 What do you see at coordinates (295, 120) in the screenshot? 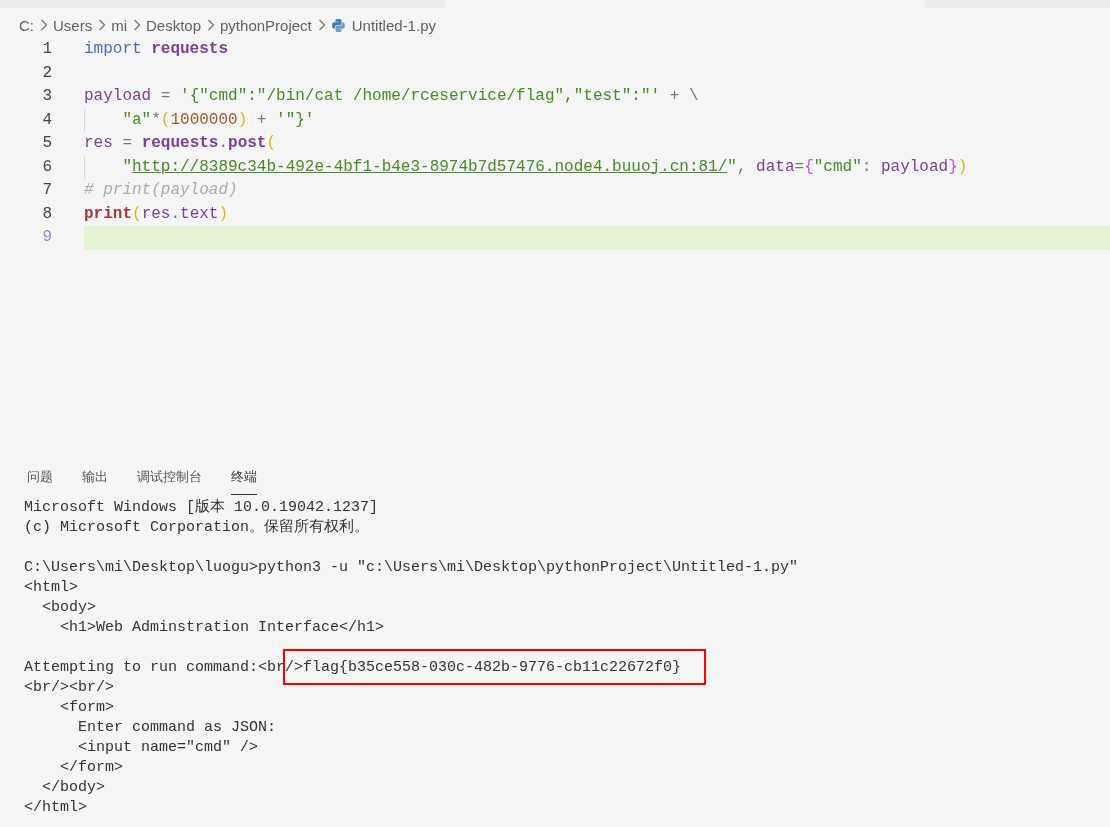
I see `code-token: '"}'` at bounding box center [295, 120].